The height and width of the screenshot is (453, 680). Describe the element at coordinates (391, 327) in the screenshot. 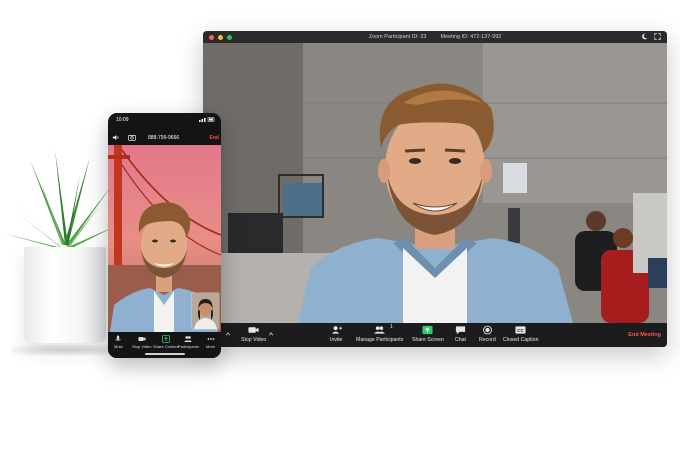

I see `participant-count-badge: 1` at that location.